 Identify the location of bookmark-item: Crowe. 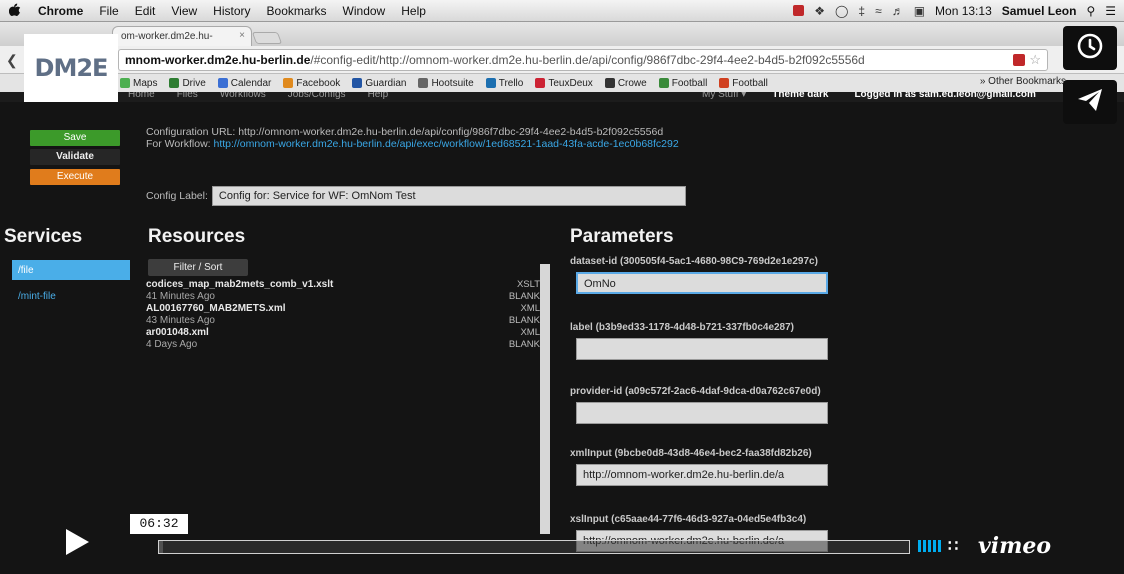
(625, 83).